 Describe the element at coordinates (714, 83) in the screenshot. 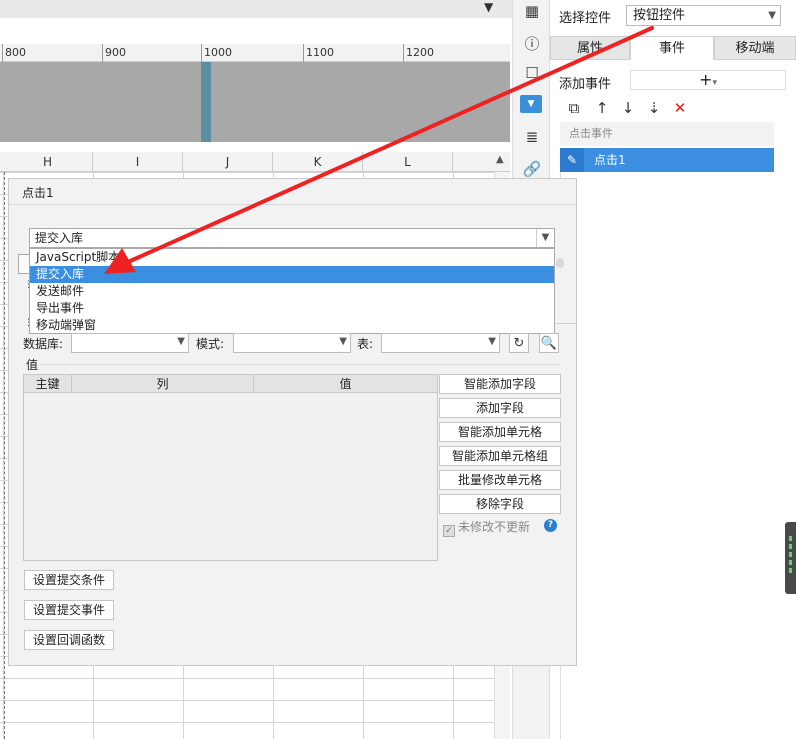

I see `chevron-down-icon: ▾` at that location.